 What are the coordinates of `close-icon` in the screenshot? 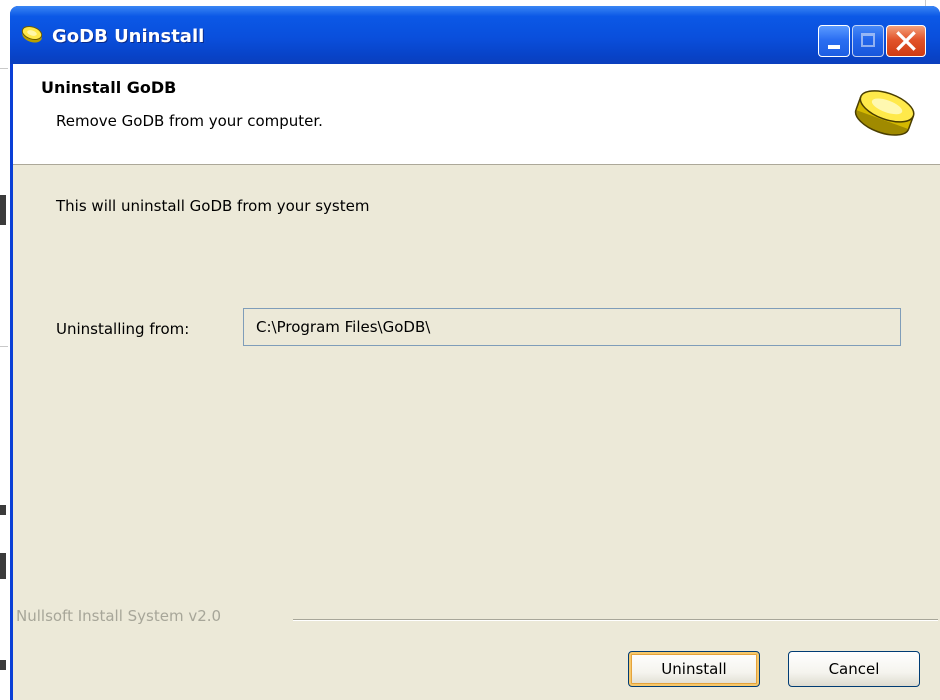 It's located at (906, 41).